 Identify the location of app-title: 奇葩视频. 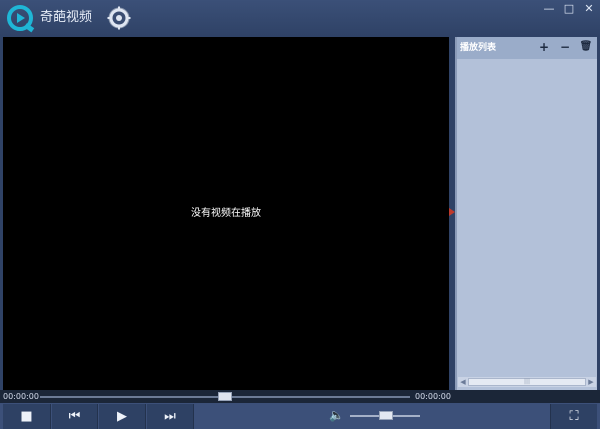
(66, 17).